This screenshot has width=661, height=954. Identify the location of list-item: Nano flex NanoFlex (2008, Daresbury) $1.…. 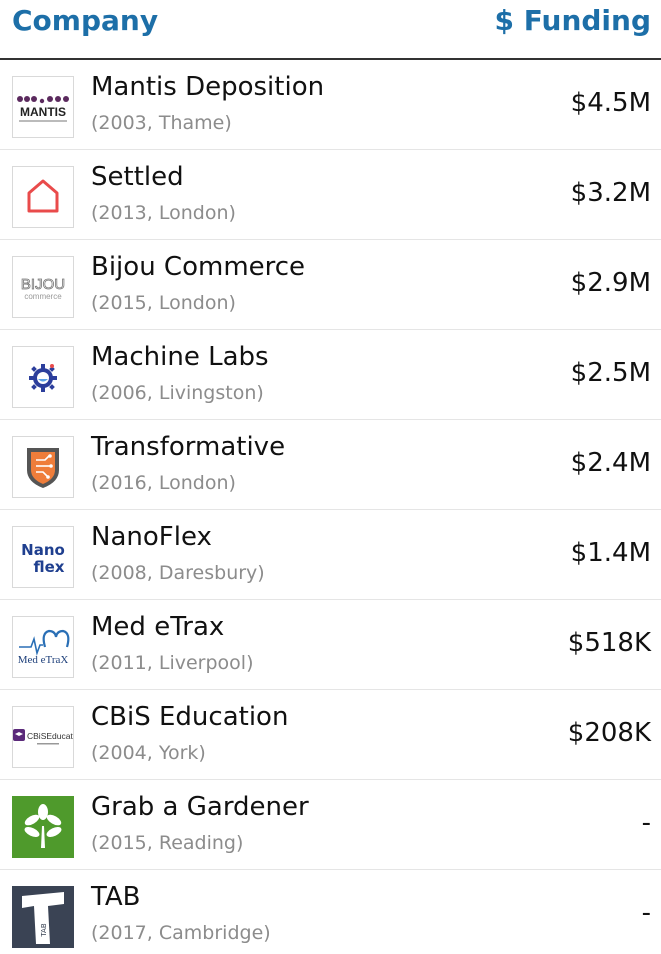
(330, 555).